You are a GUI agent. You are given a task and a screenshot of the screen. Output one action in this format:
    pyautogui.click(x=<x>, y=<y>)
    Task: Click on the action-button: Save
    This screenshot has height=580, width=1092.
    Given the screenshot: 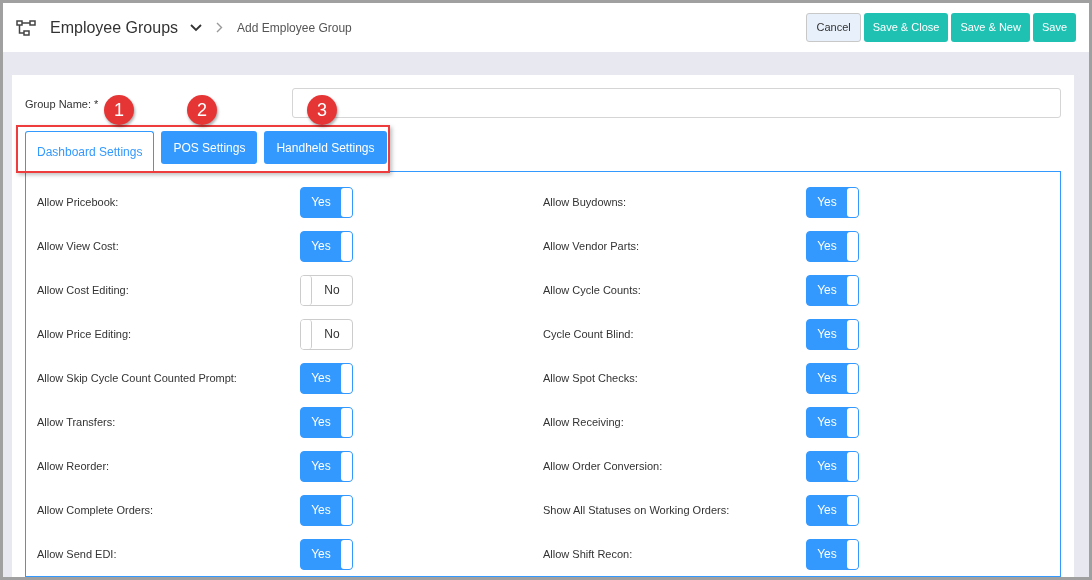 What is the action you would take?
    pyautogui.click(x=1054, y=27)
    